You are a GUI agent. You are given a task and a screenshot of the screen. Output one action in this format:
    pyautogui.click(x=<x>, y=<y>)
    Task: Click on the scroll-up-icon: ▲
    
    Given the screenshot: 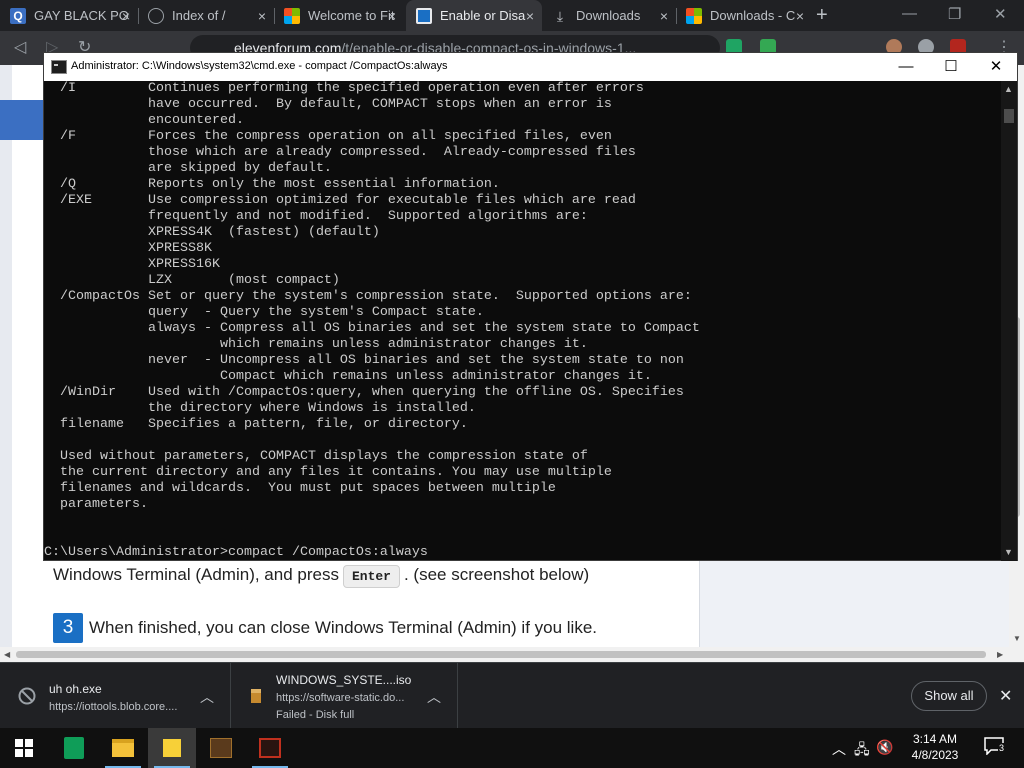 What is the action you would take?
    pyautogui.click(x=1008, y=89)
    